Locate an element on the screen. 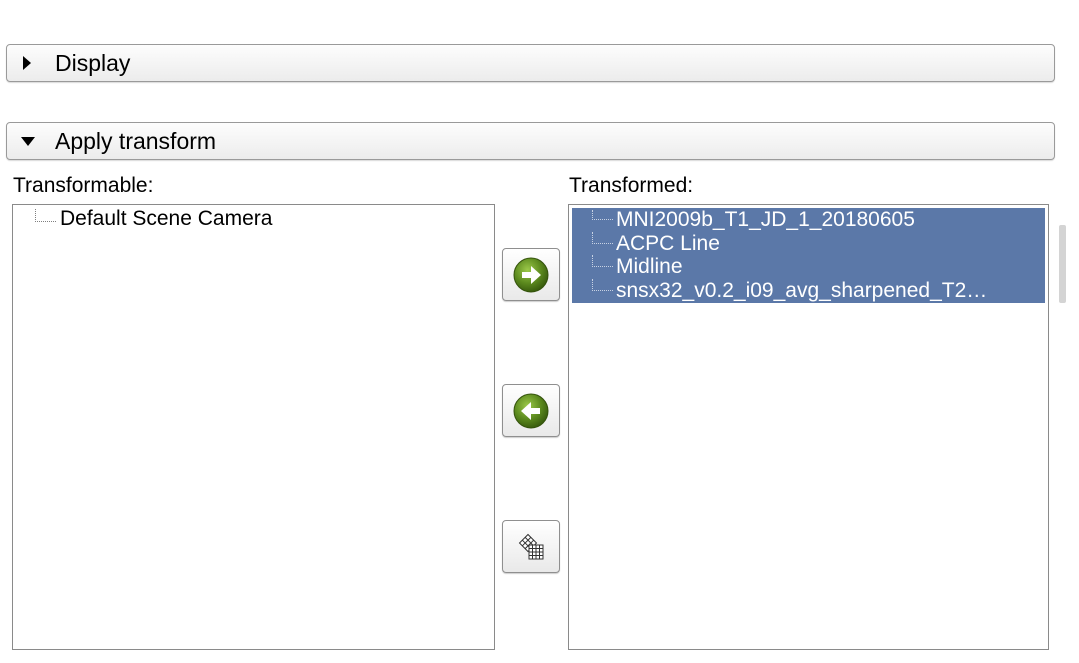 Image resolution: width=1079 pixels, height=663 pixels. transformable-label: Transformable: is located at coordinates (83, 185).